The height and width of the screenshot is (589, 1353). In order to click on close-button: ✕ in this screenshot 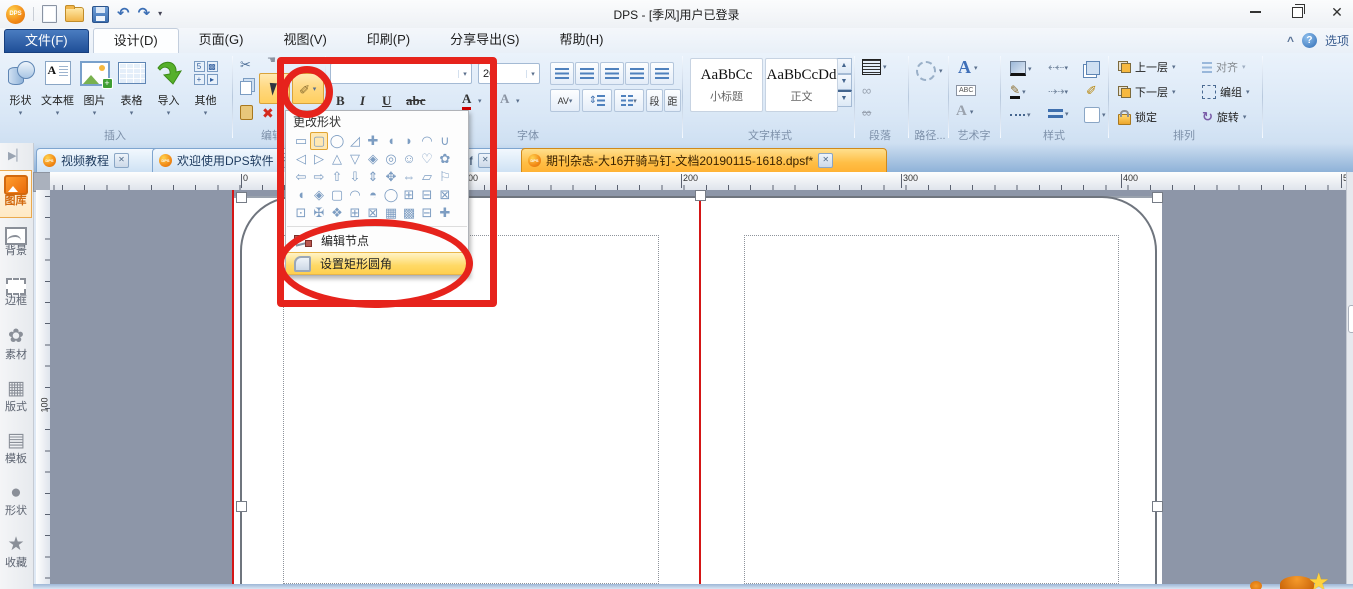, I will do `click(1336, 12)`.